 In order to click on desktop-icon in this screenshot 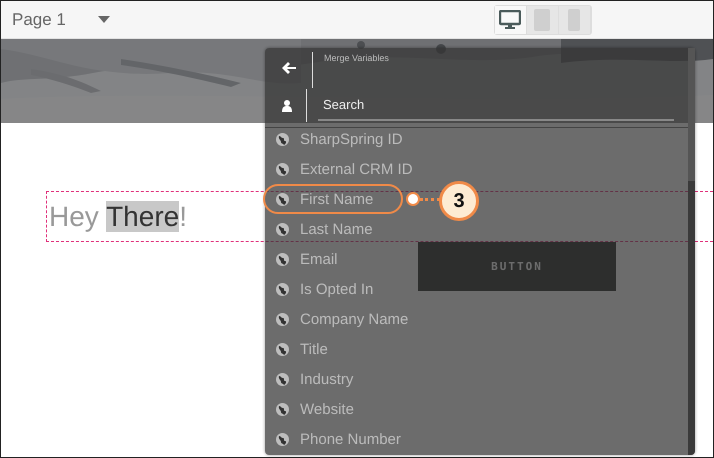, I will do `click(510, 20)`.